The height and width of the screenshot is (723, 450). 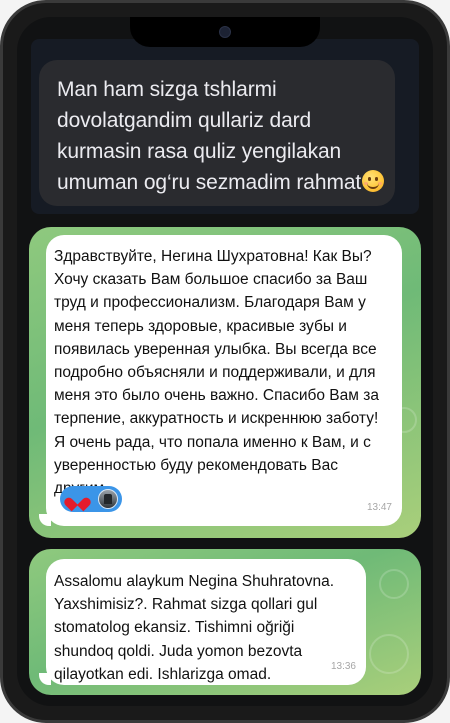 I want to click on message-time: 13:47, so click(x=379, y=507).